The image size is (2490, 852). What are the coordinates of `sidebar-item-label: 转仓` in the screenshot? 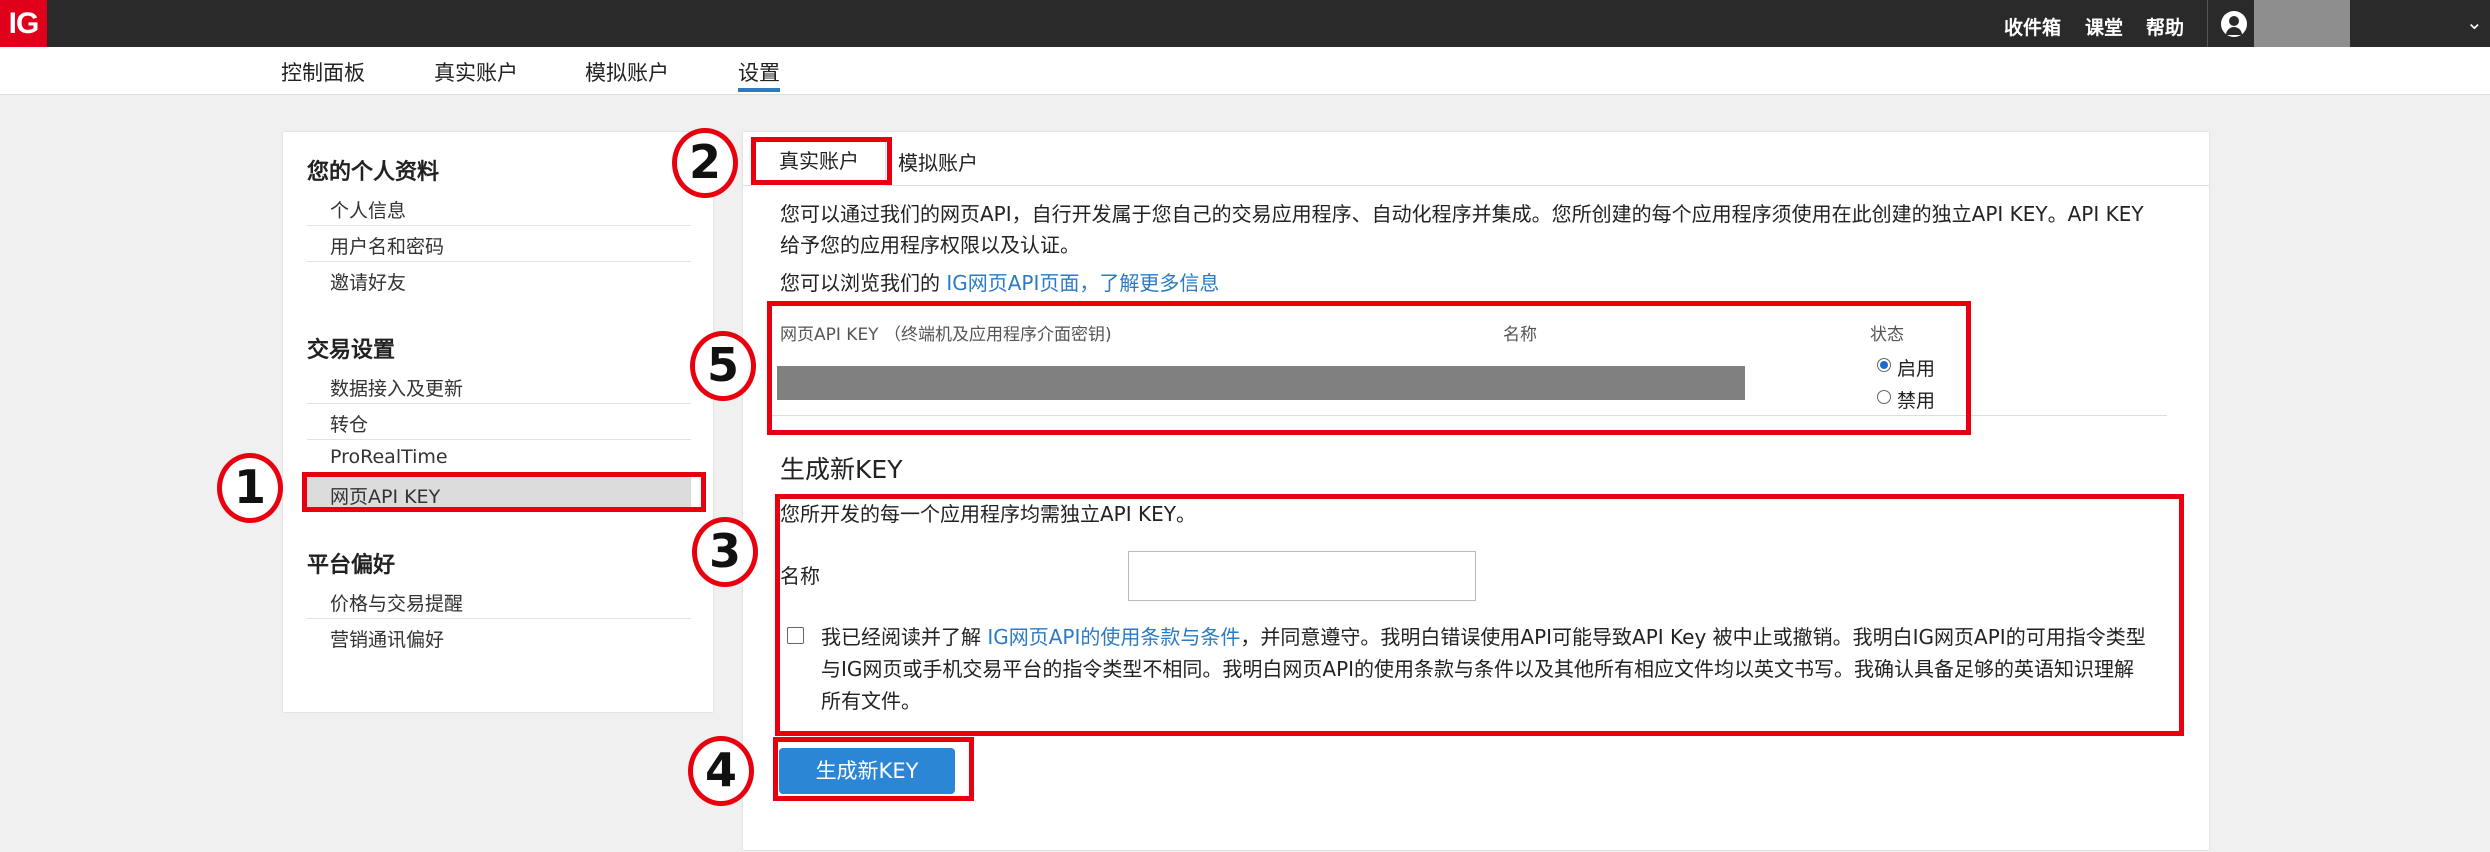 It's located at (349, 425).